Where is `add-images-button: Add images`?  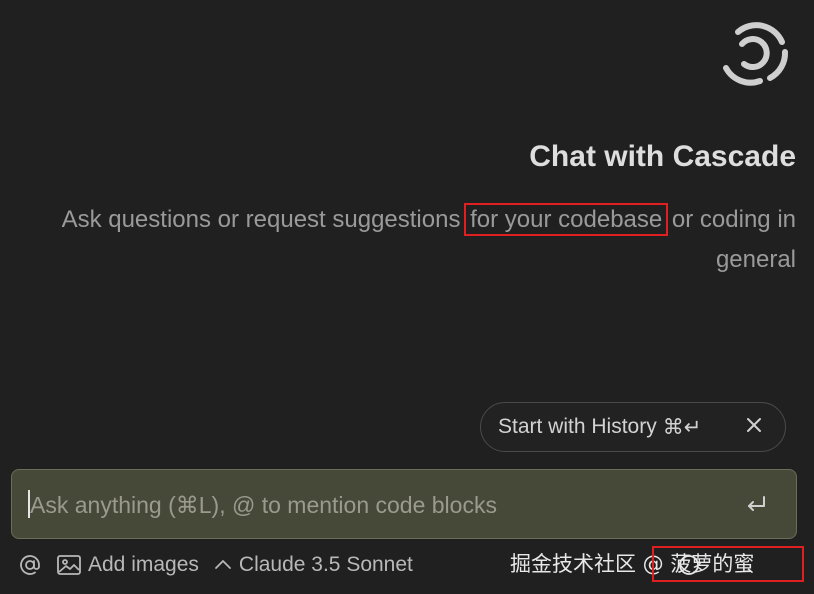
add-images-button: Add images is located at coordinates (127, 565).